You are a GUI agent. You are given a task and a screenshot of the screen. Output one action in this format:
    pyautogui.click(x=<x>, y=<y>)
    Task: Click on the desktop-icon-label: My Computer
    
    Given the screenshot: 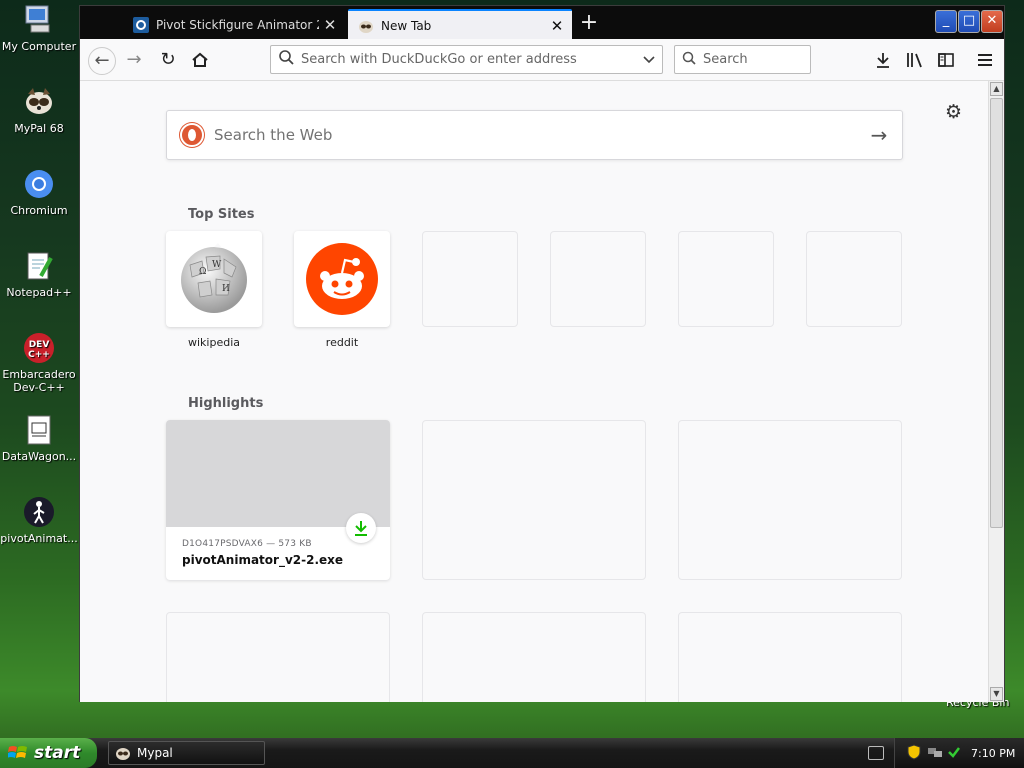 What is the action you would take?
    pyautogui.click(x=39, y=46)
    